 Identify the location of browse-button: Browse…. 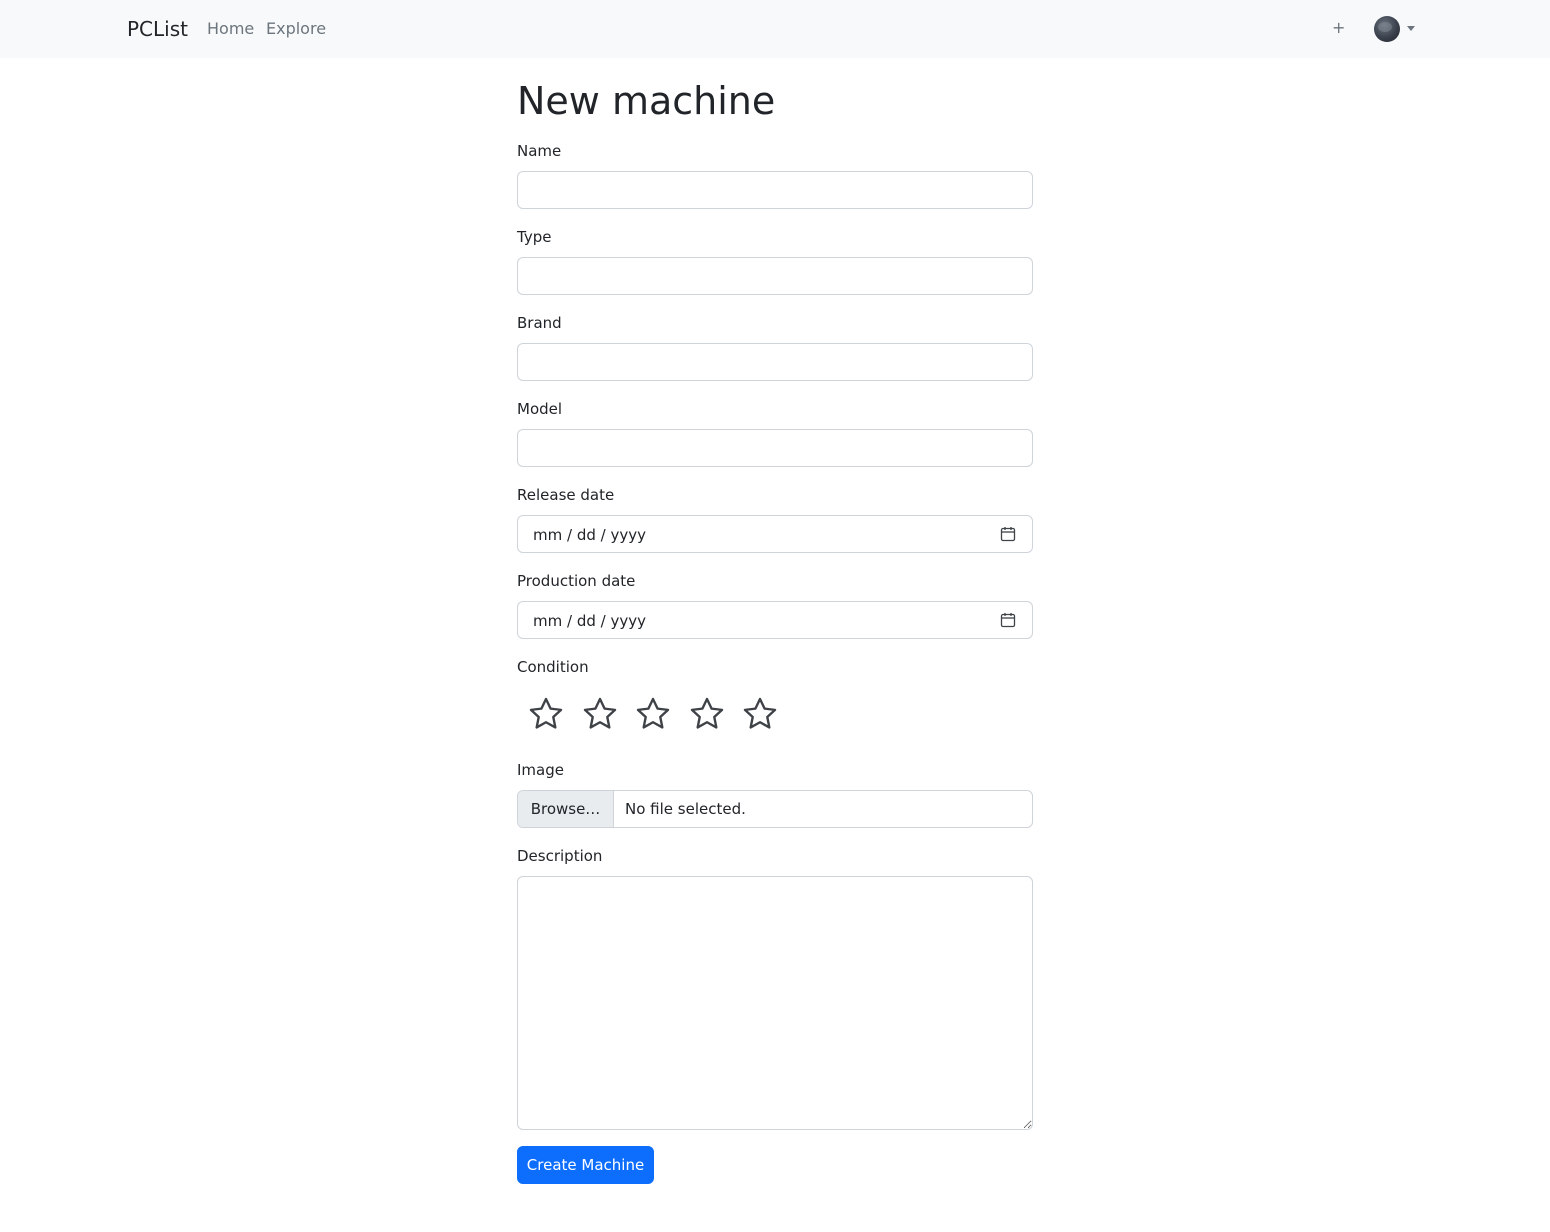
(566, 809).